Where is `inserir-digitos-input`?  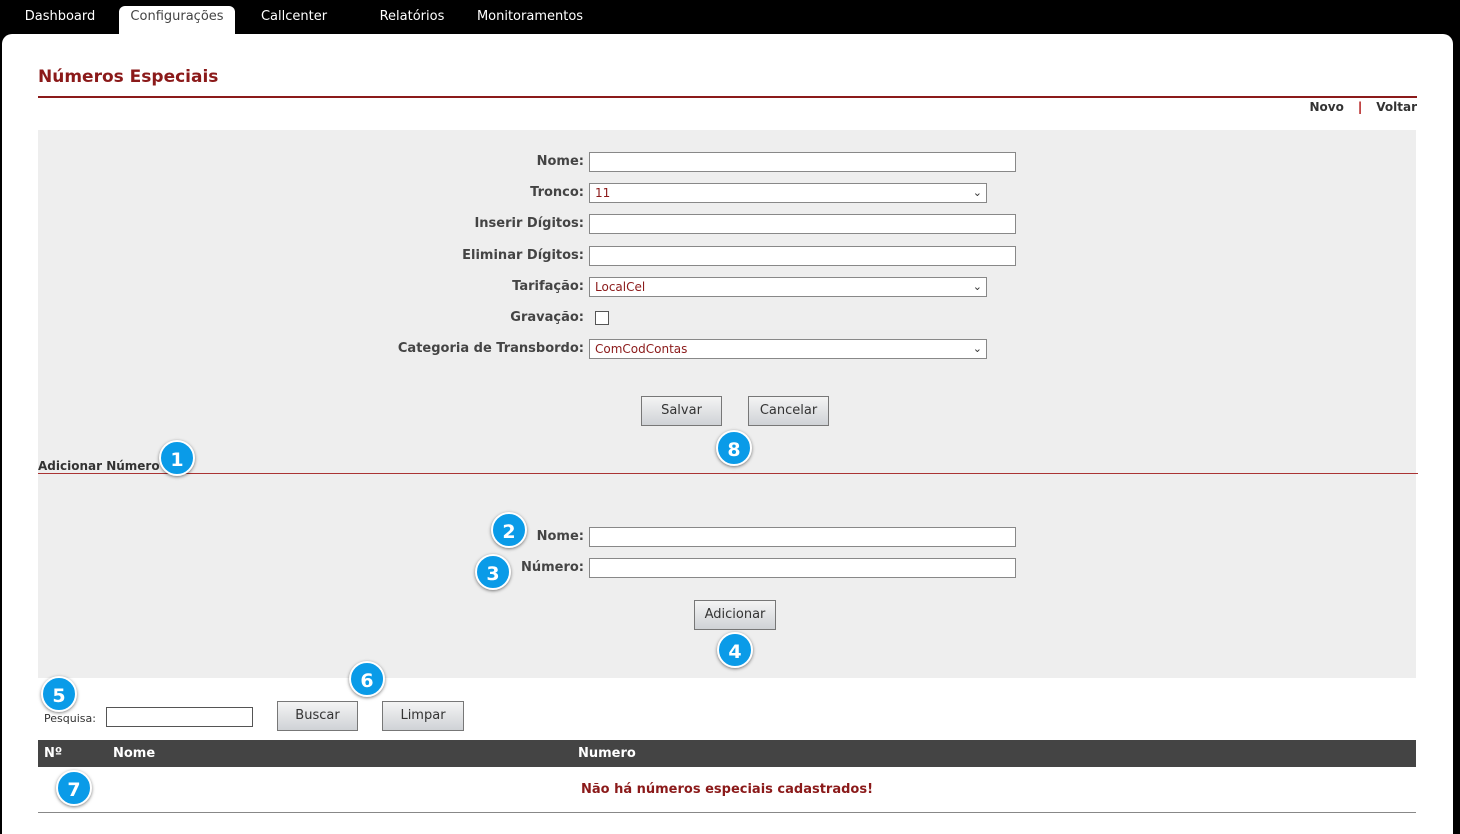
inserir-digitos-input is located at coordinates (802, 224).